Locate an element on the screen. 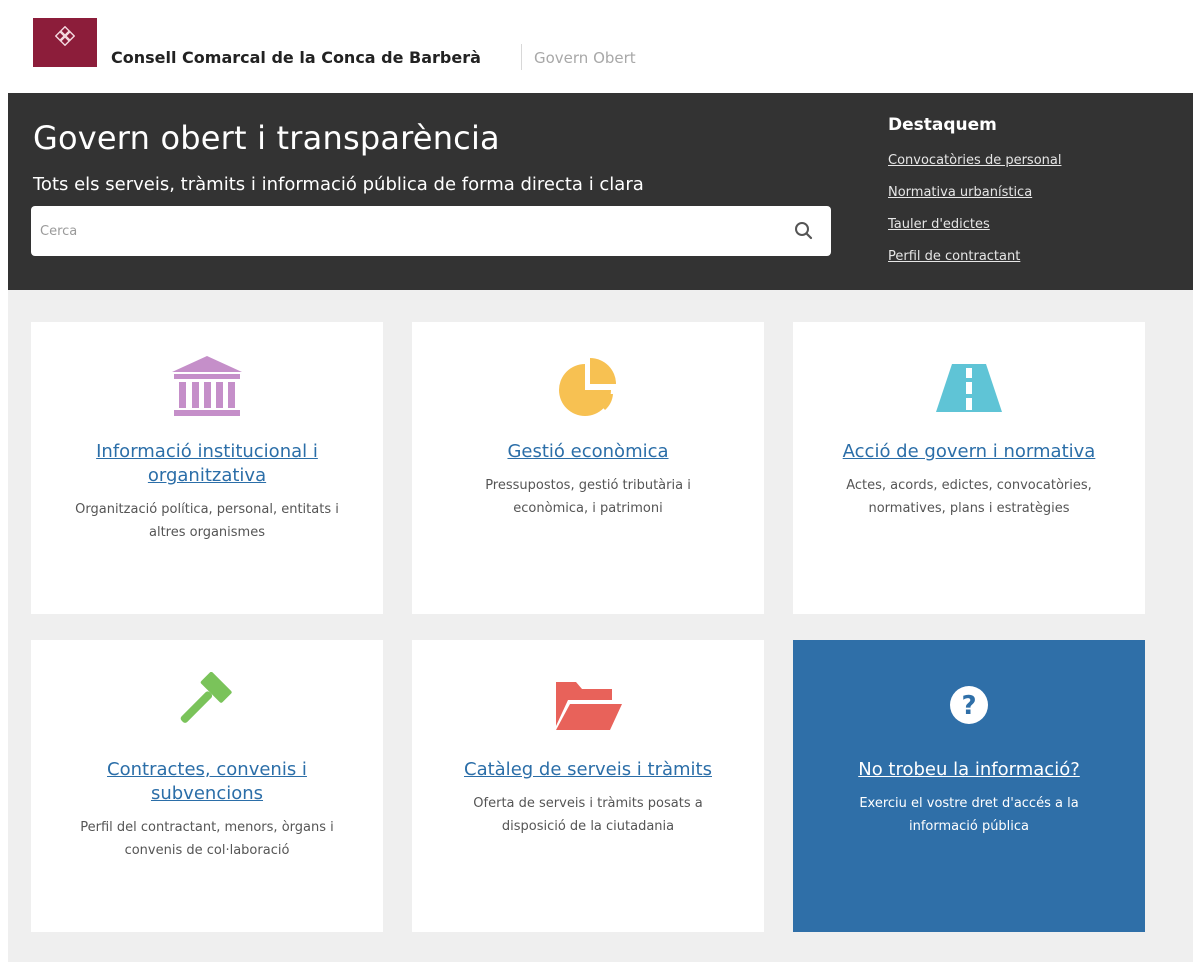  card-title: Gestió econòmica is located at coordinates (588, 452).